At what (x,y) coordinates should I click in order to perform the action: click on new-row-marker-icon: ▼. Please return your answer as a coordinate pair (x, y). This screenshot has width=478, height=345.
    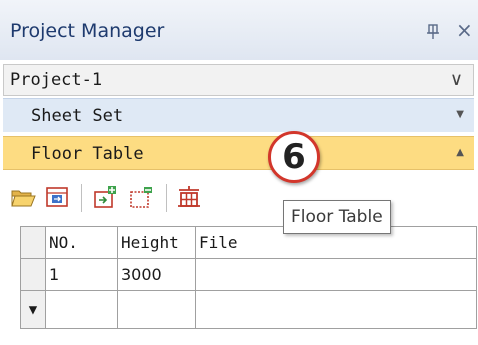
    Looking at the image, I should click on (33, 309).